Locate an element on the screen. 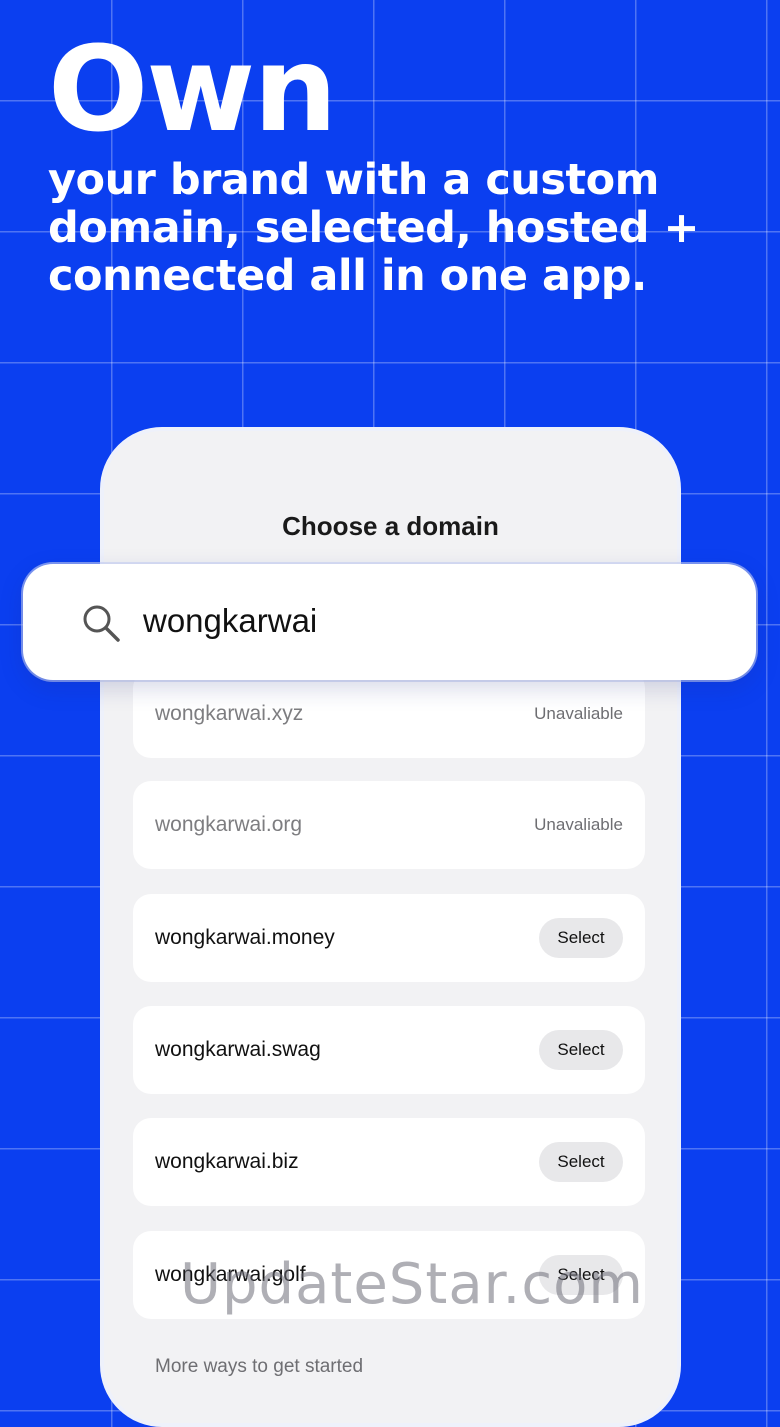  domain-row-money: wongkarwai.money Select is located at coordinates (389, 938).